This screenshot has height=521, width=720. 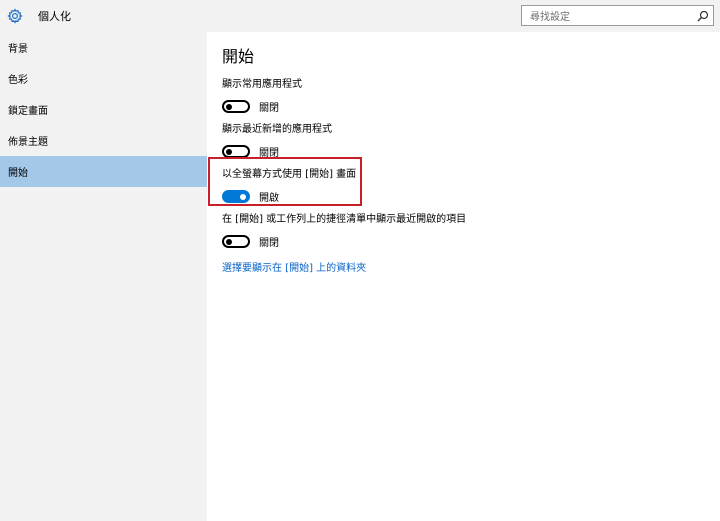 What do you see at coordinates (18, 173) in the screenshot?
I see `sidebar-item-label: 開始` at bounding box center [18, 173].